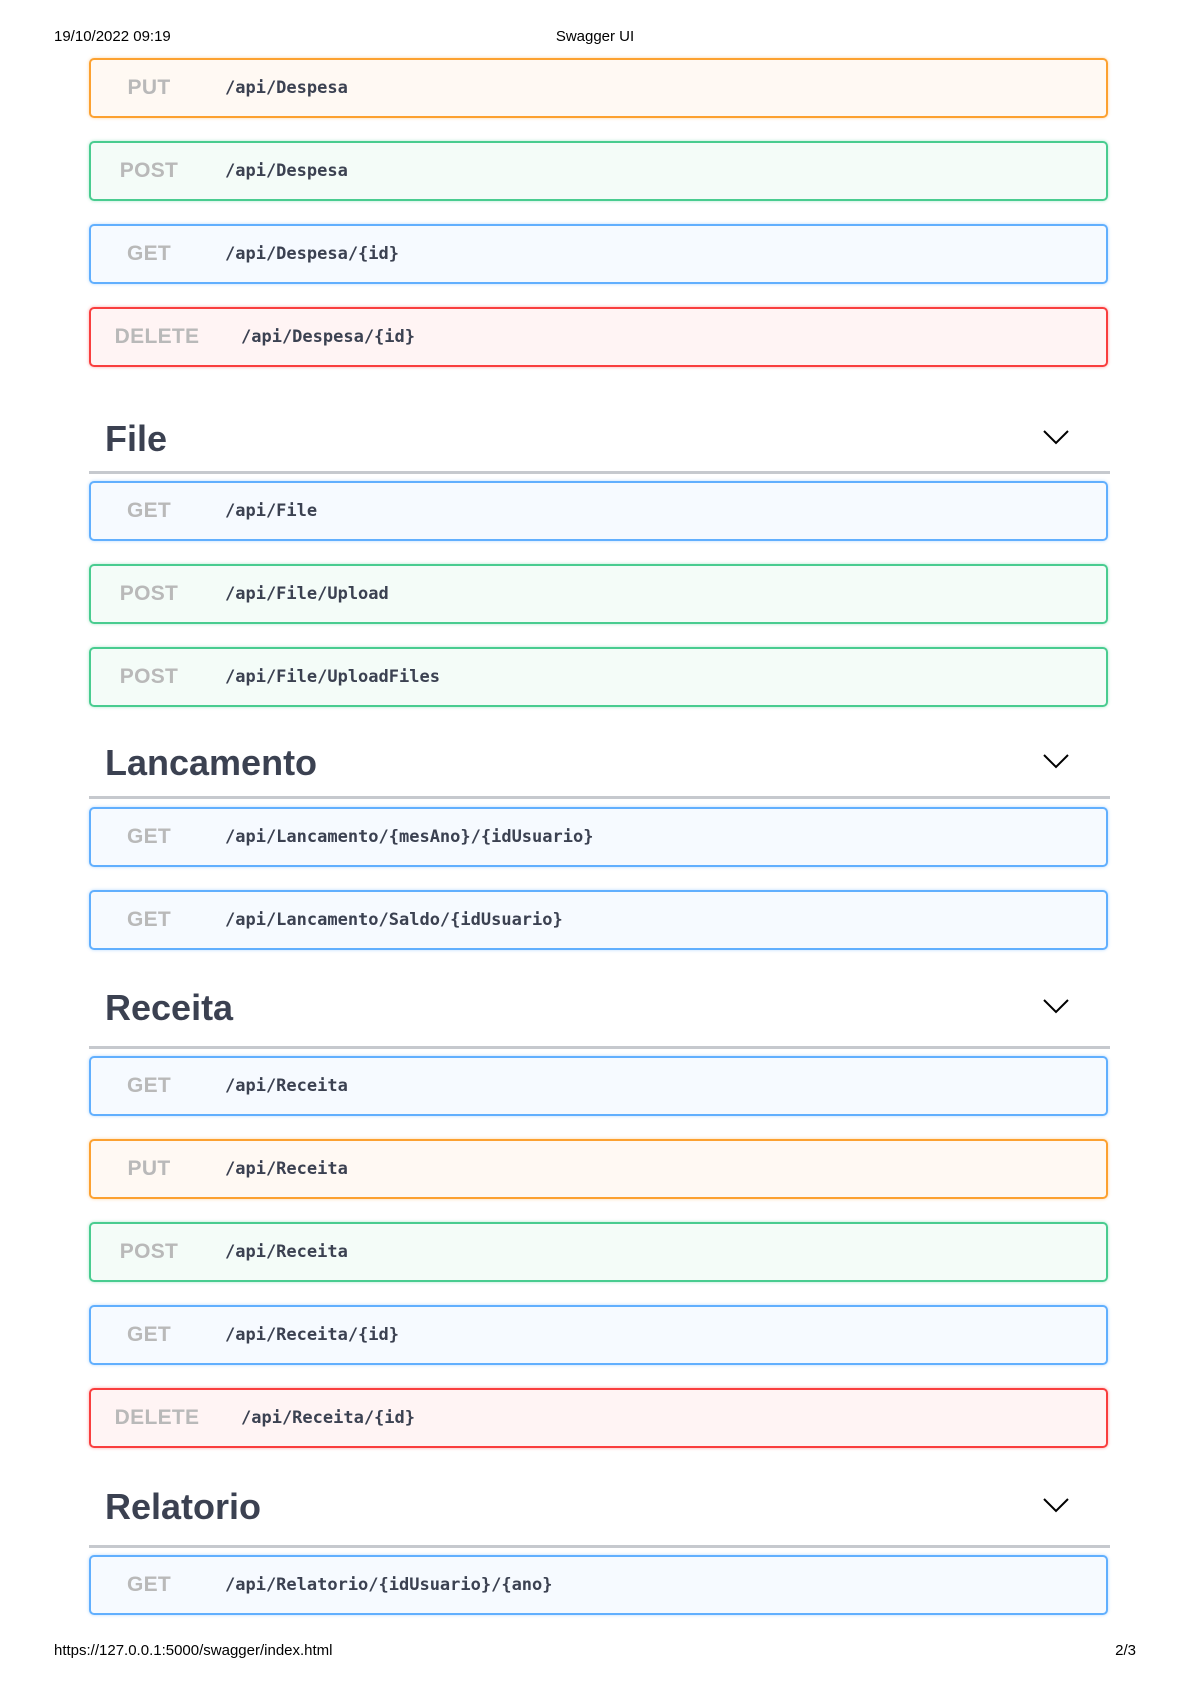 This screenshot has width=1190, height=1682. I want to click on tag-header-relatorio: Relatorio, so click(599, 1508).